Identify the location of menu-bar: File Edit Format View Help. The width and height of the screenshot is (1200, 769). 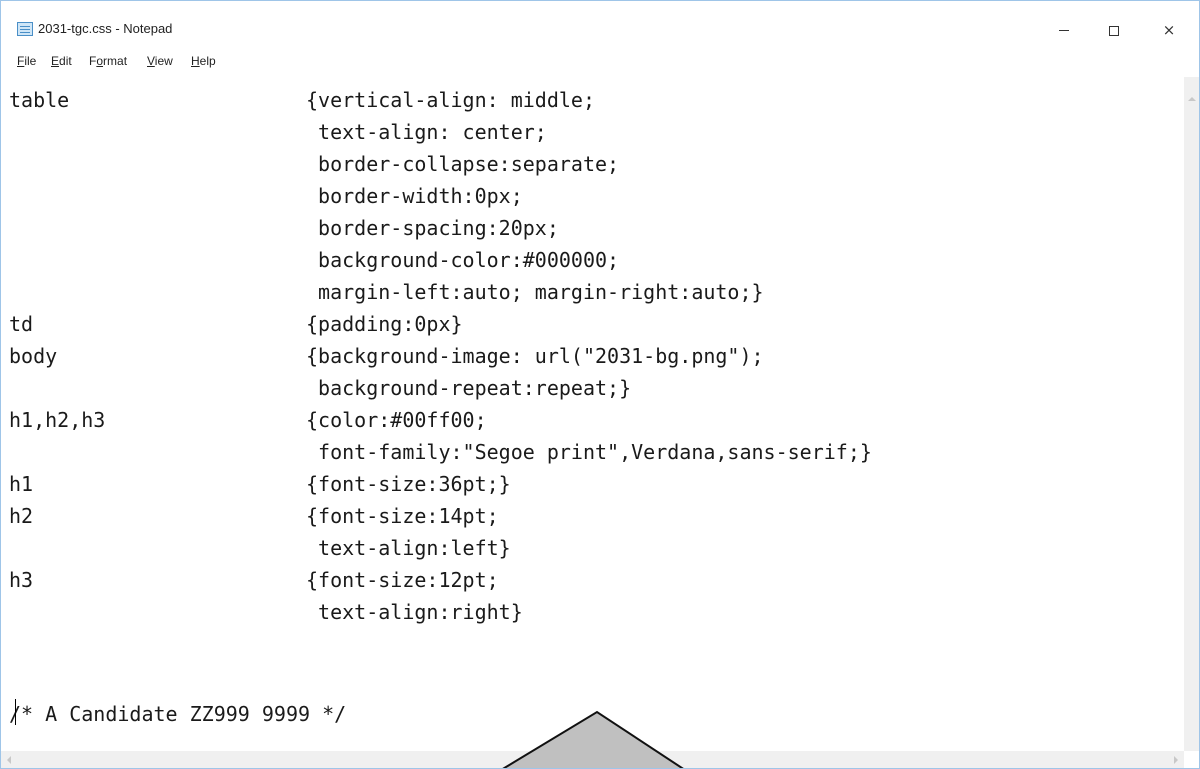
(600, 64).